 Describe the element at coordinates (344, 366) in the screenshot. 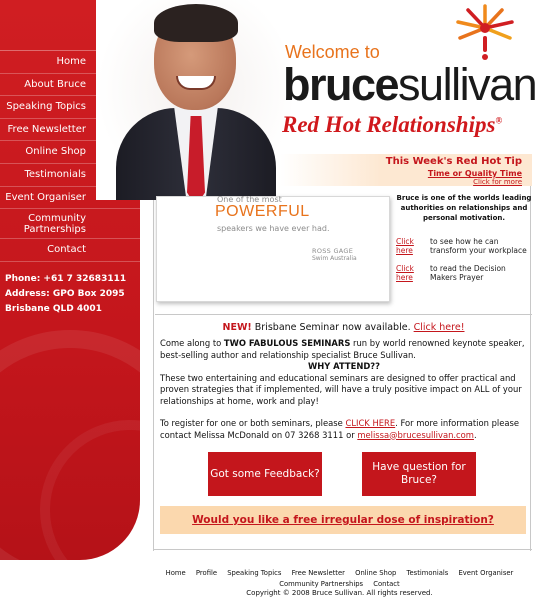

I see `seminar-why-attend: WHY ATTEND??` at that location.